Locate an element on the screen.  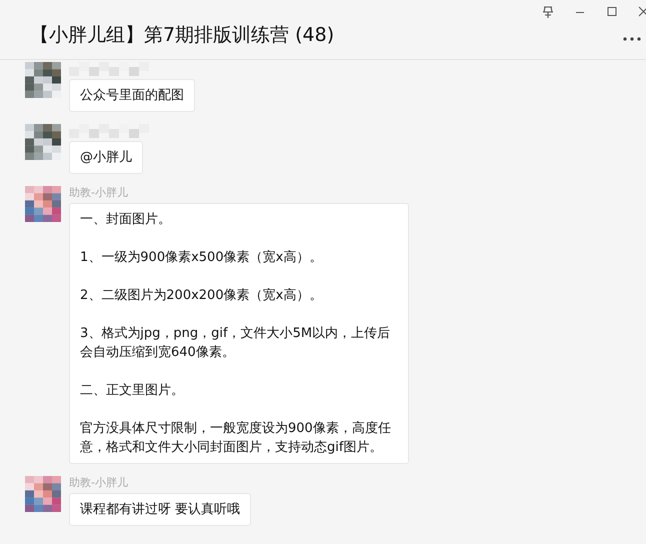
message-text: 课程都有讲过呀 要认真听哦 is located at coordinates (160, 510).